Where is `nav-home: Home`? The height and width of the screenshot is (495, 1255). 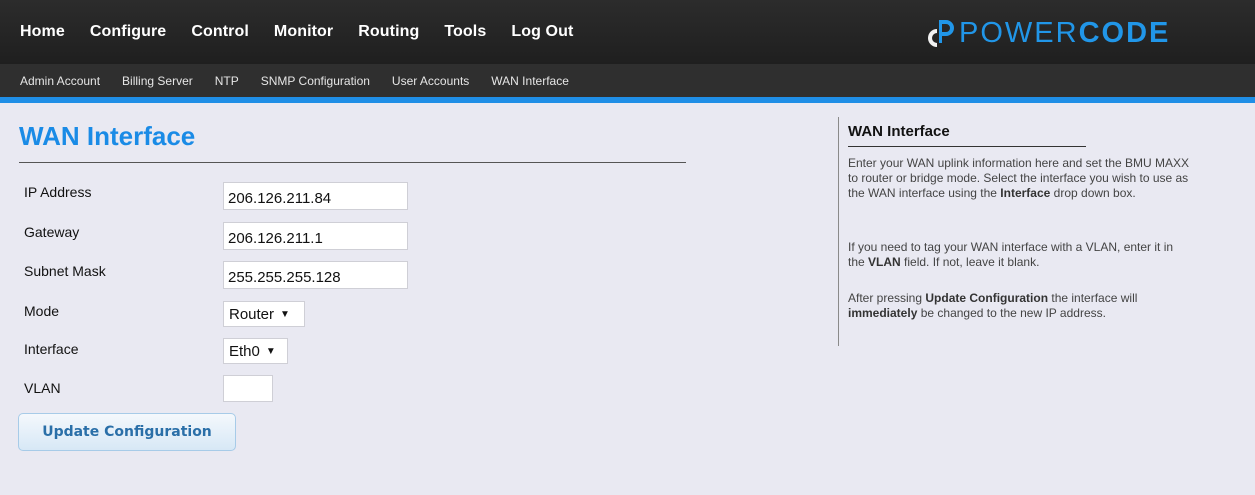
nav-home: Home is located at coordinates (42, 32).